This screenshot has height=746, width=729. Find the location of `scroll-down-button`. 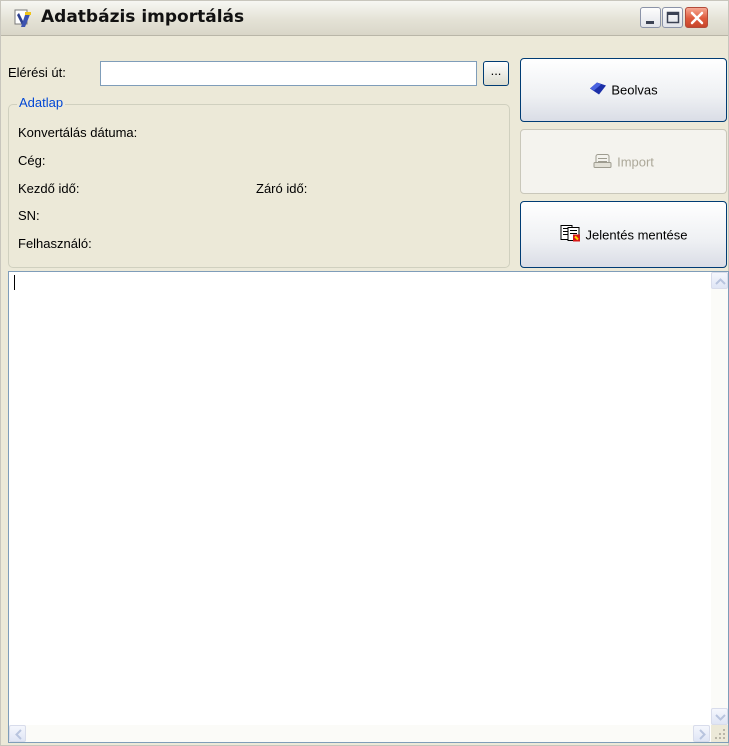

scroll-down-button is located at coordinates (719, 716).